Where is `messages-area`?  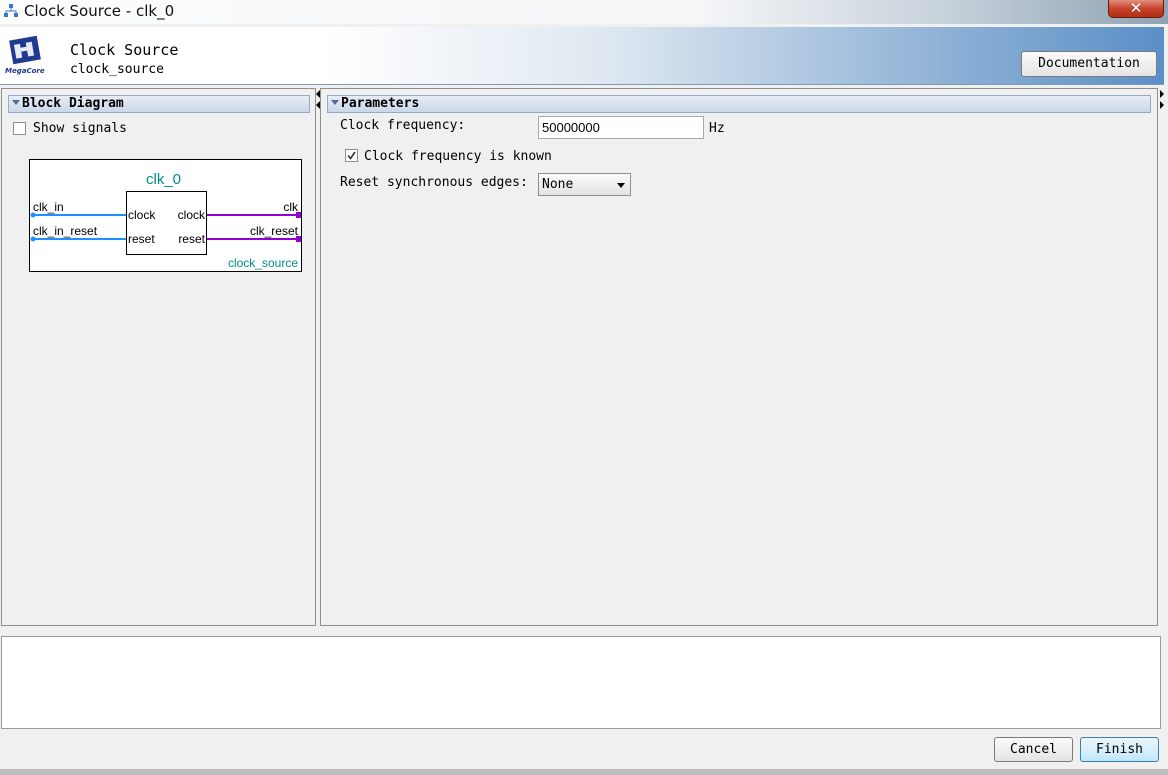 messages-area is located at coordinates (581, 682).